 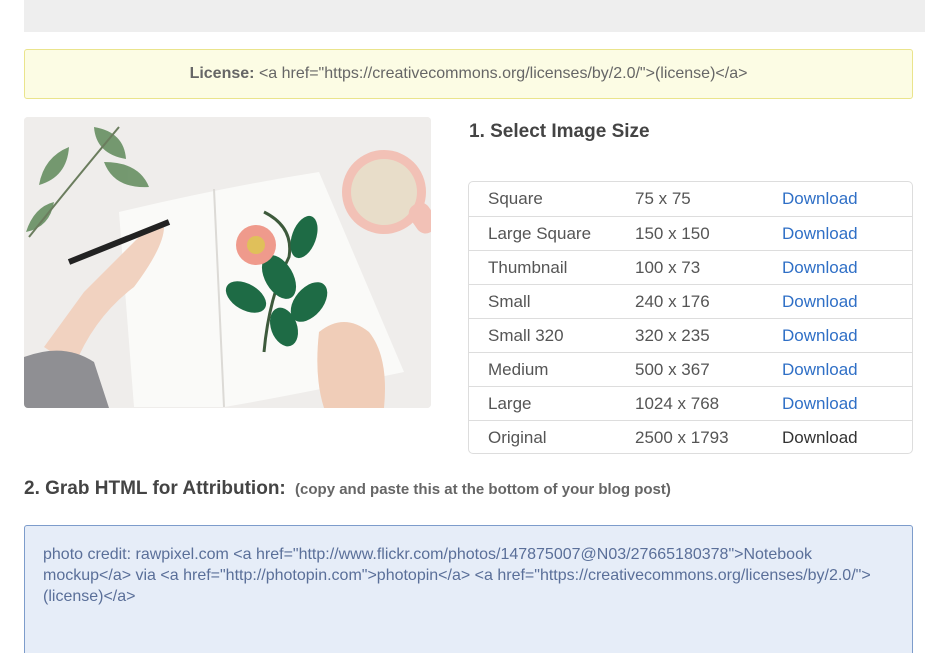 What do you see at coordinates (672, 233) in the screenshot?
I see `size-dims: 150 x 150` at bounding box center [672, 233].